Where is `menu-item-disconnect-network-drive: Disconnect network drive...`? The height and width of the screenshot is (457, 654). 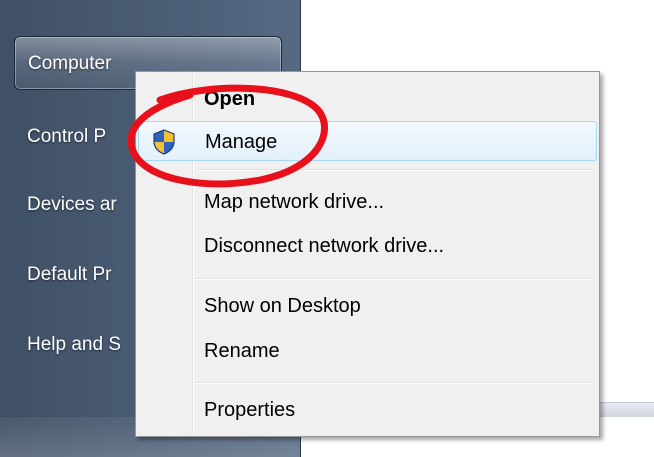 menu-item-disconnect-network-drive: Disconnect network drive... is located at coordinates (367, 246).